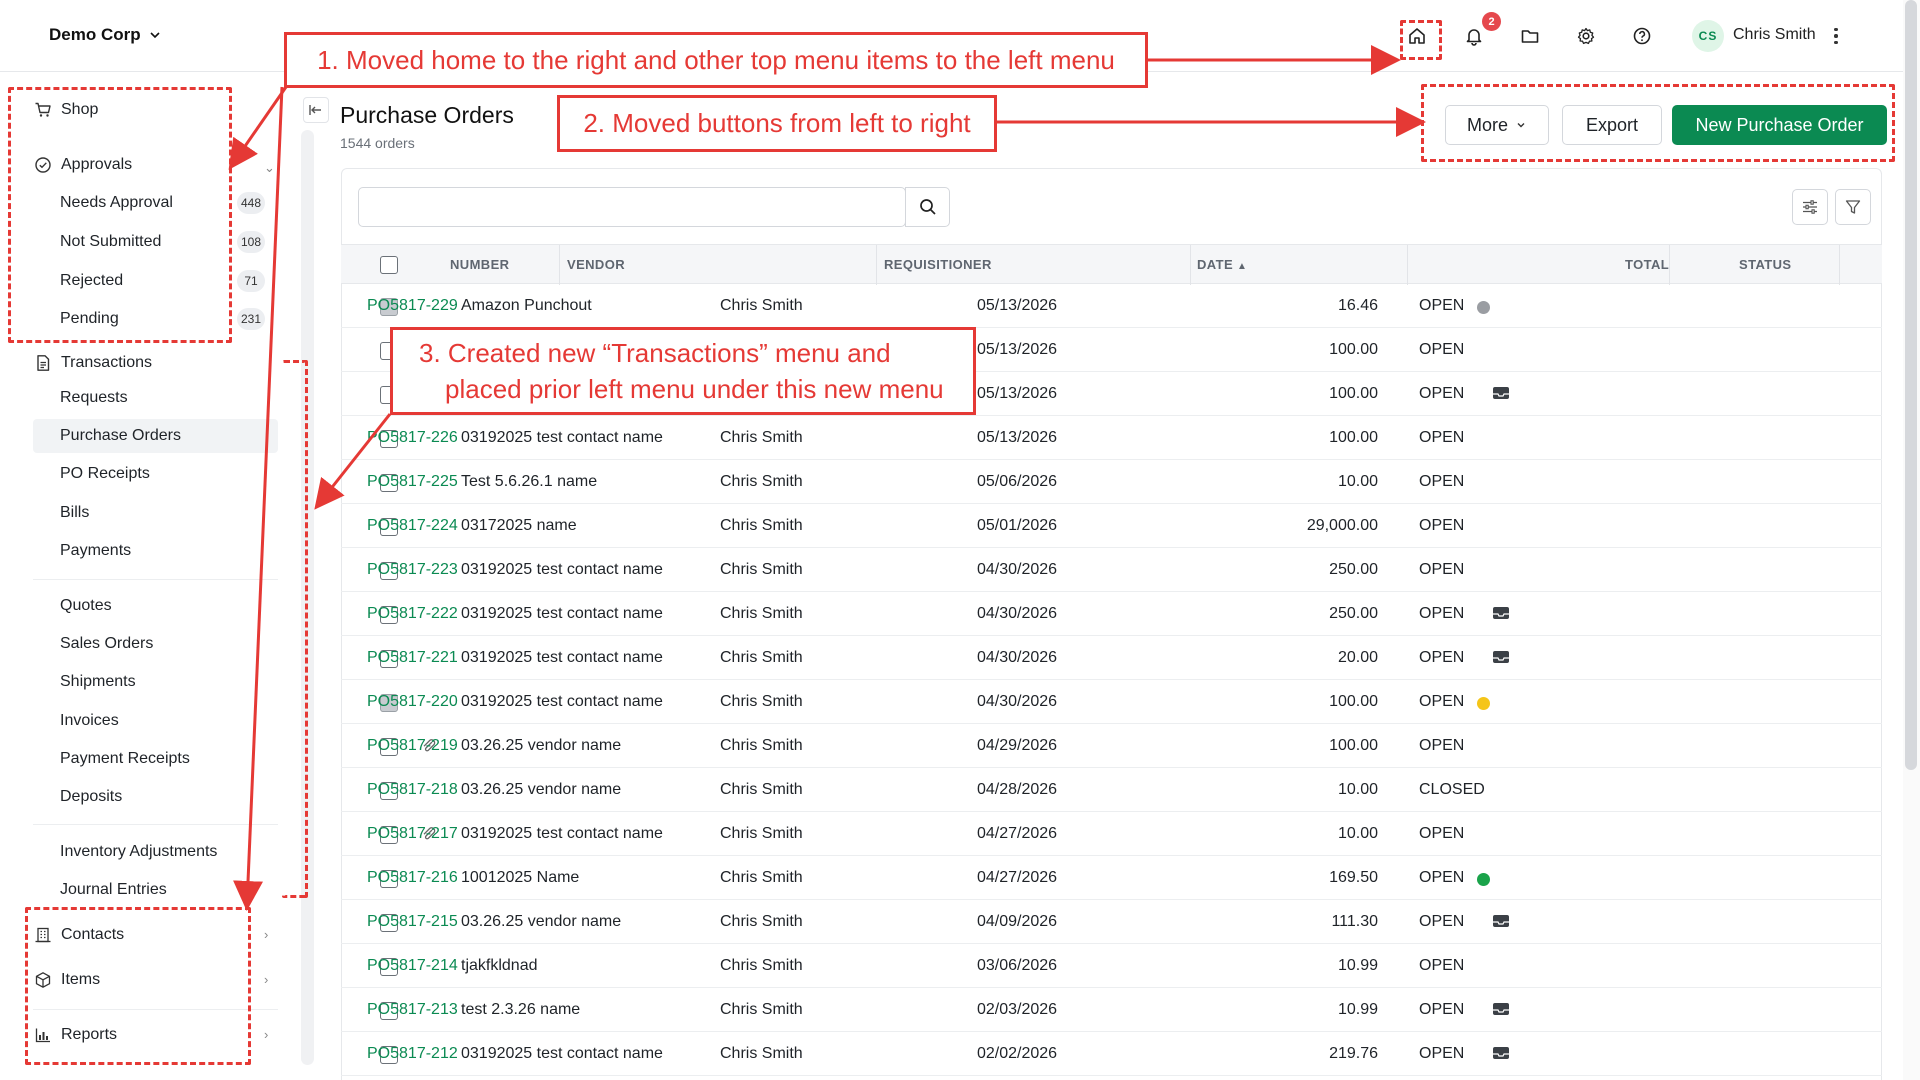  Describe the element at coordinates (655, 352) in the screenshot. I see `annotation-note-3-line-1: 3. Created new “Transactions” menu and` at that location.